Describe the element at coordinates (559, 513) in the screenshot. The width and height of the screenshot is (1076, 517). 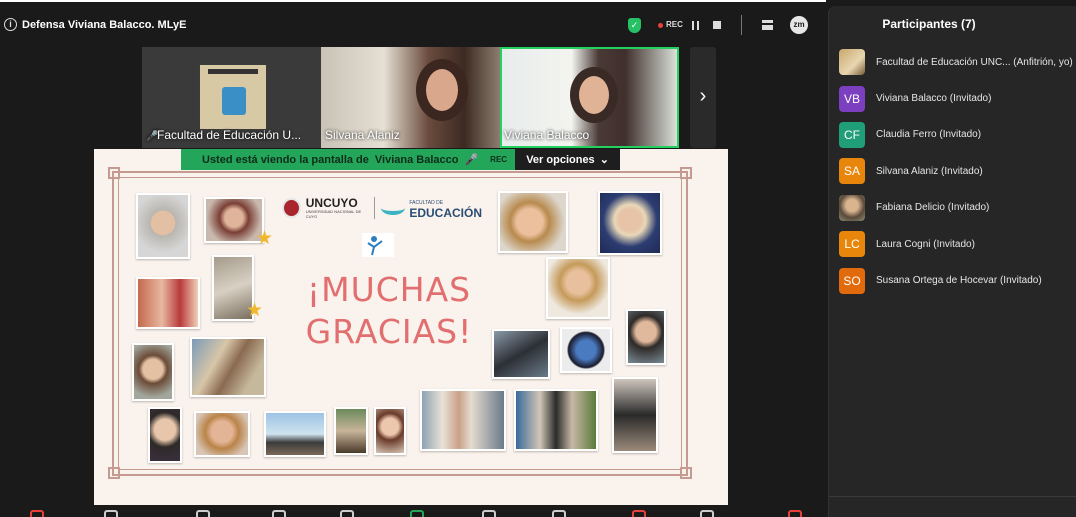
I see `ai-companion-icon` at that location.